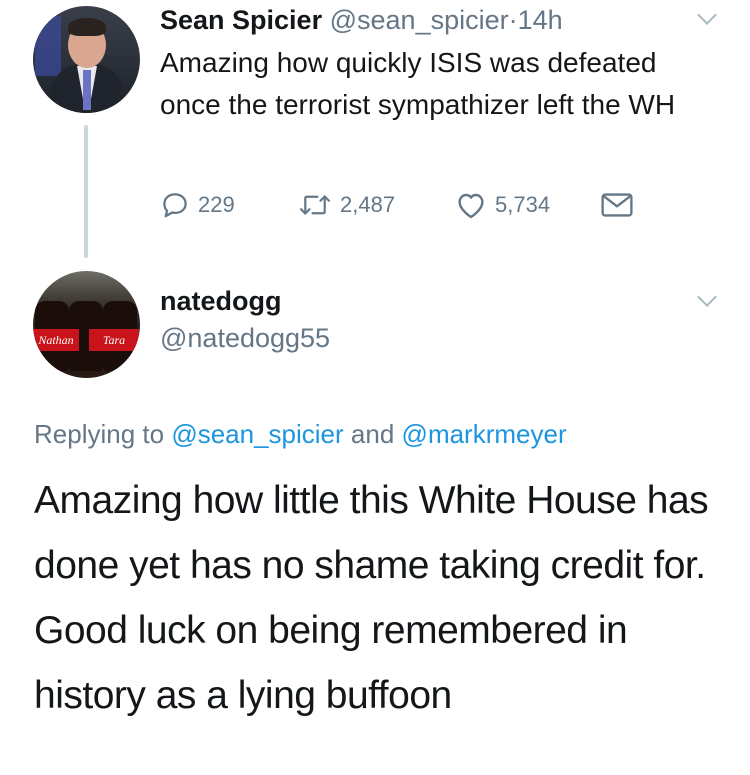 This screenshot has width=750, height=775. I want to click on direct-message-button, so click(617, 205).